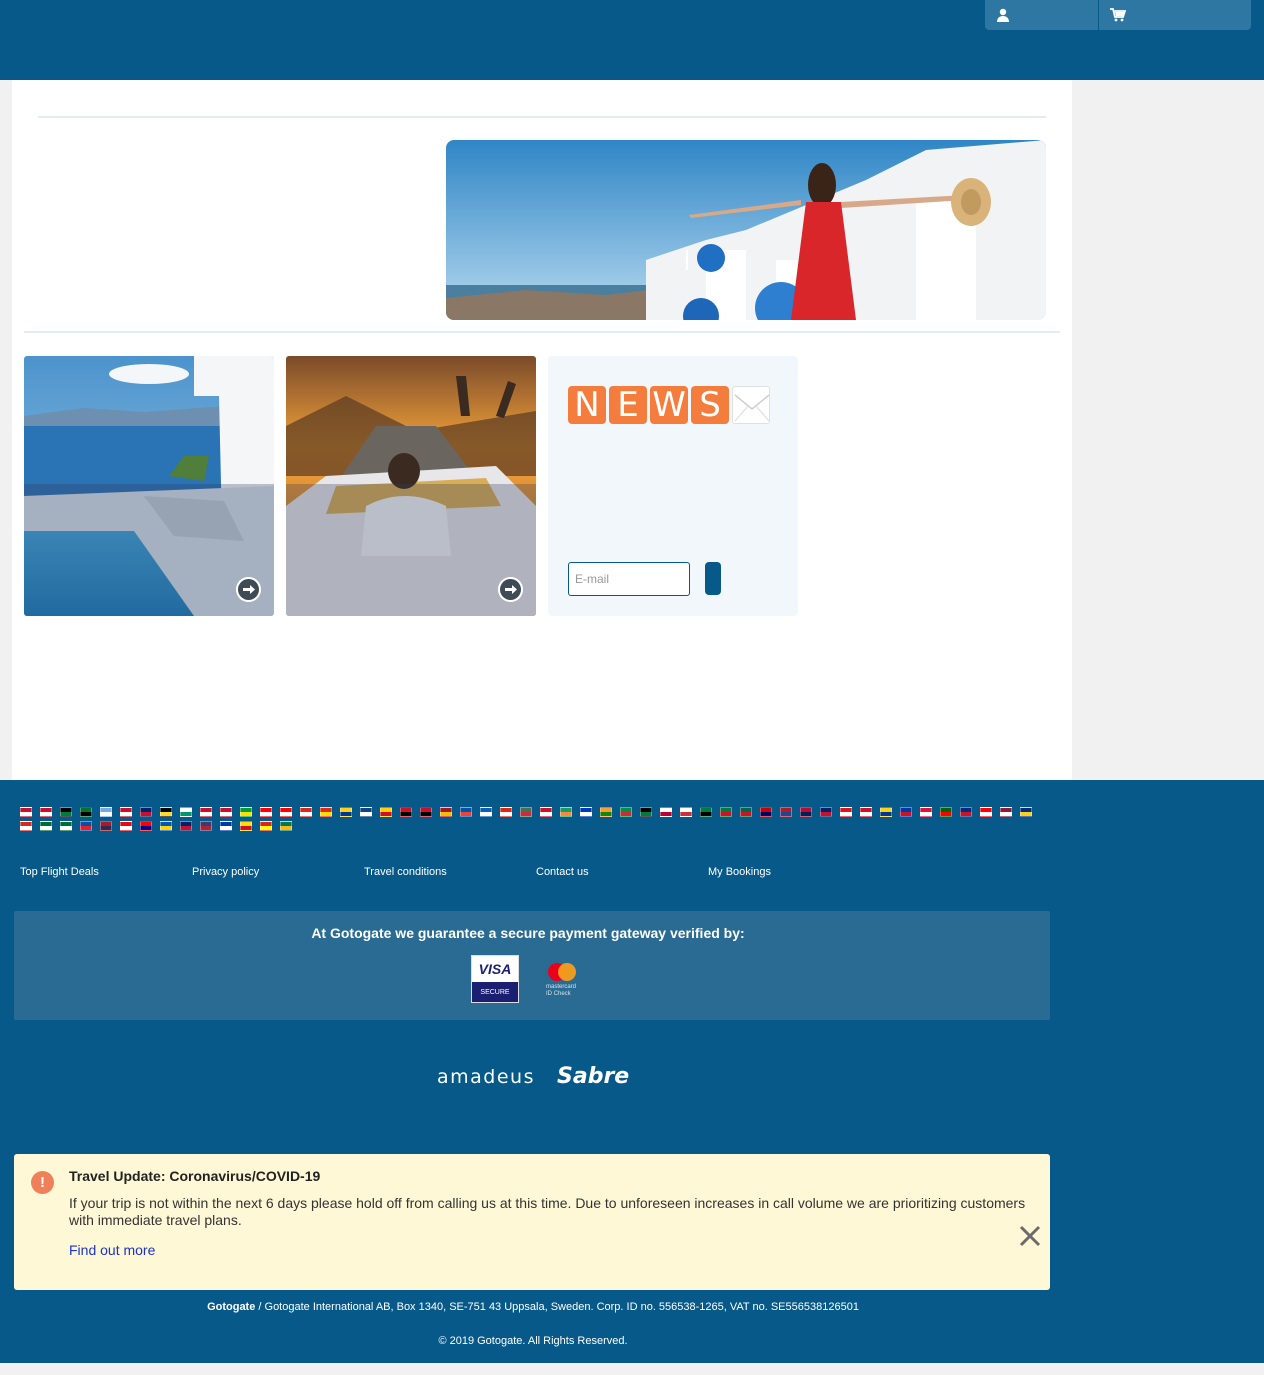 This screenshot has height=1375, width=1264. I want to click on close-notice-button, so click(1030, 1236).